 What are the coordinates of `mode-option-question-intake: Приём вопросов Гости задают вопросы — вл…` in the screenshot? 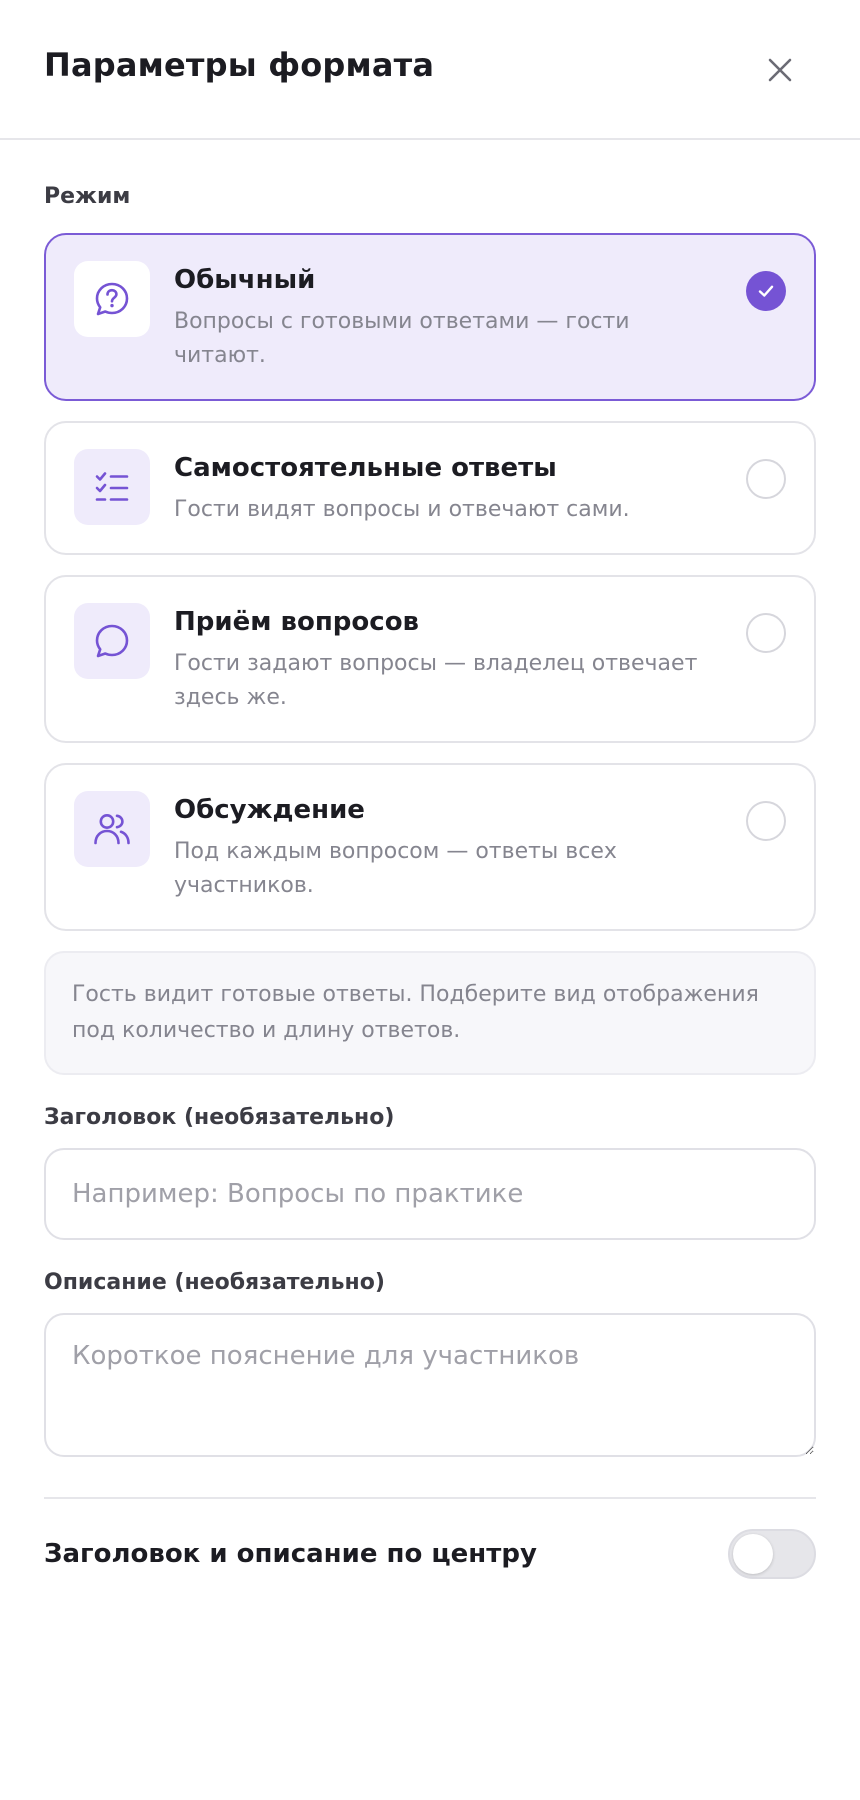 It's located at (430, 659).